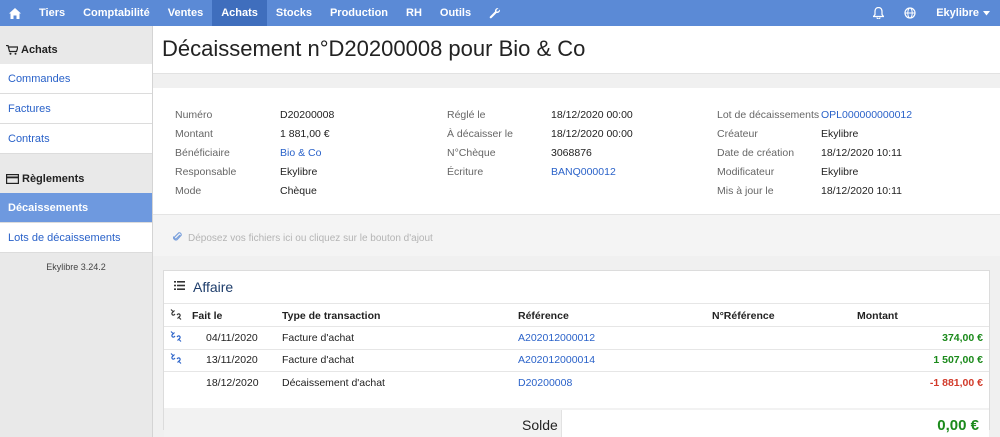 Image resolution: width=1000 pixels, height=437 pixels. What do you see at coordinates (300, 153) in the screenshot?
I see `beneficiaire-link: Bio & Co` at bounding box center [300, 153].